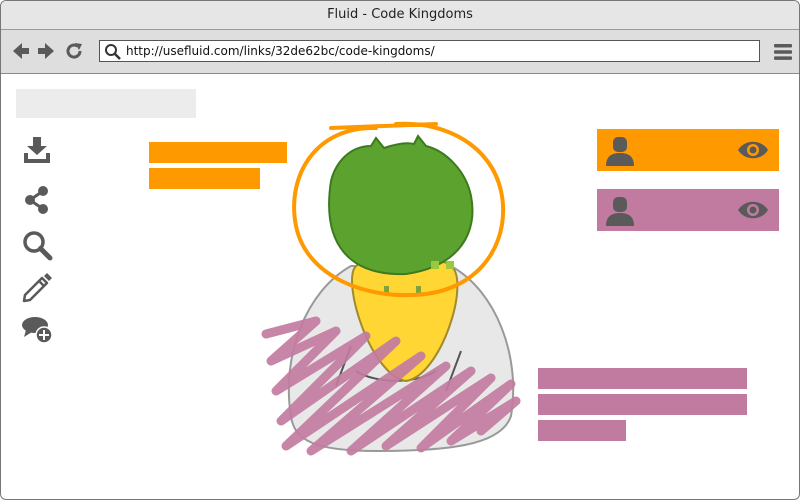 The width and height of the screenshot is (800, 500). I want to click on forward-arrow-icon, so click(46, 51).